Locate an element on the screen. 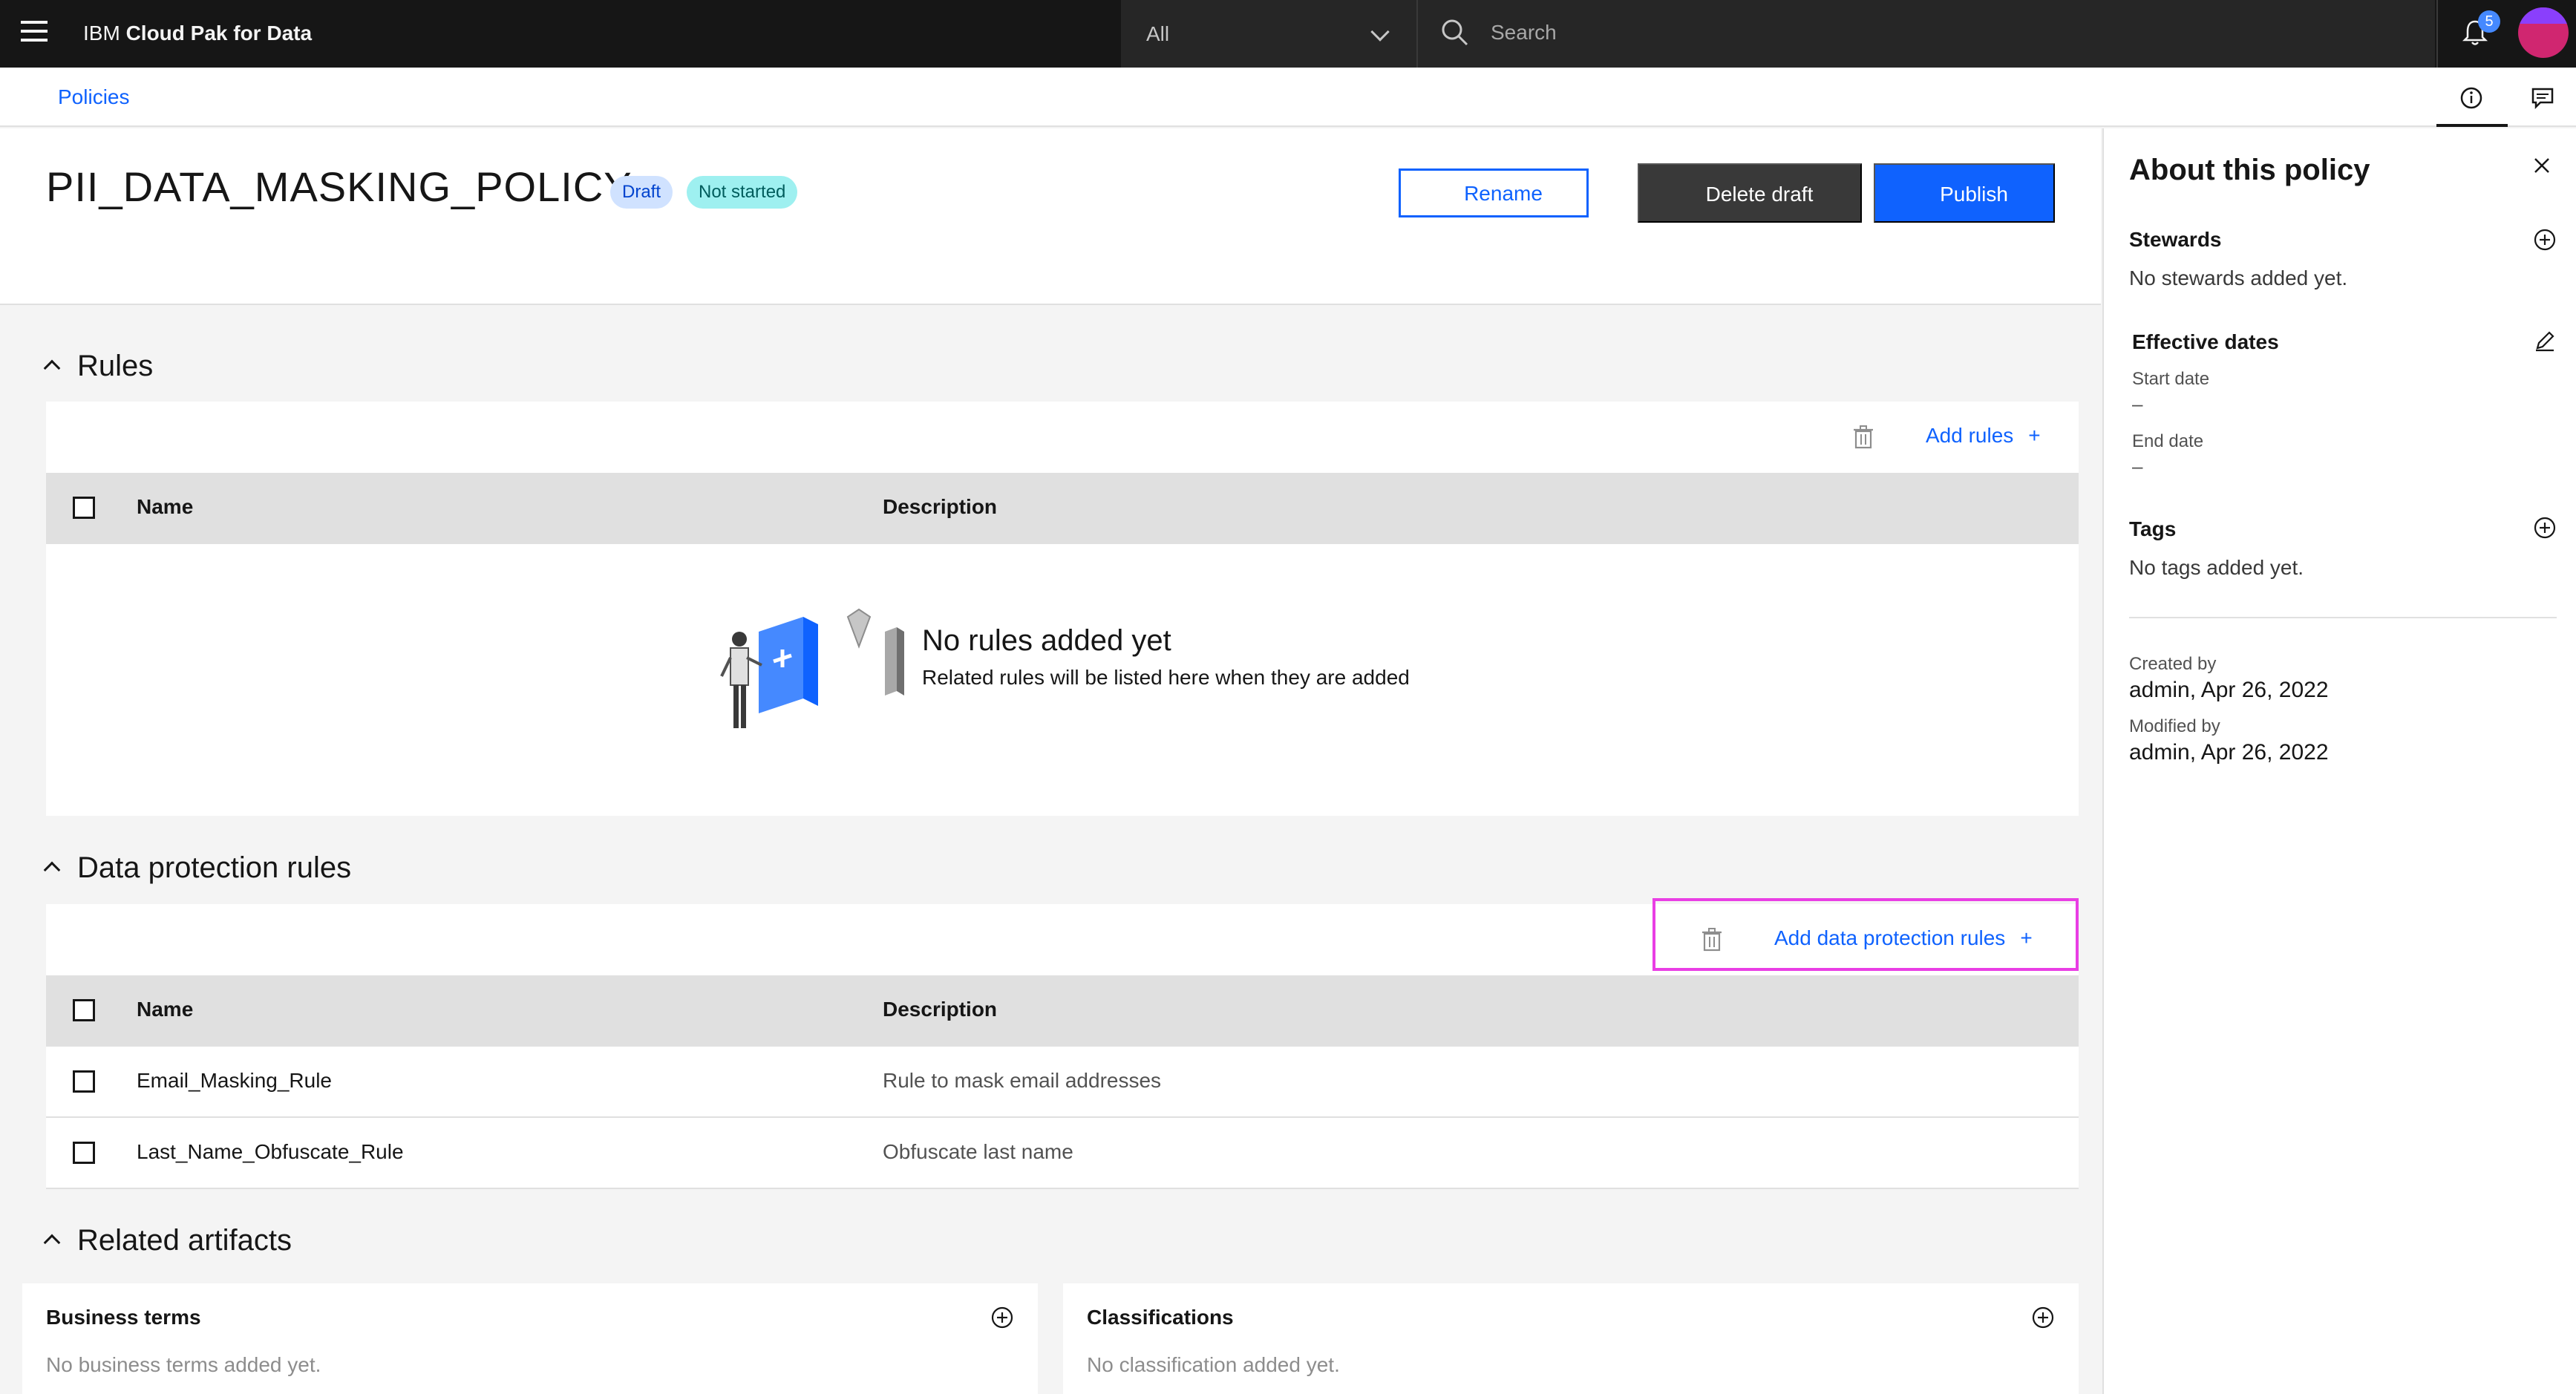 Image resolution: width=2576 pixels, height=1394 pixels. plus-icon: + is located at coordinates (2035, 436).